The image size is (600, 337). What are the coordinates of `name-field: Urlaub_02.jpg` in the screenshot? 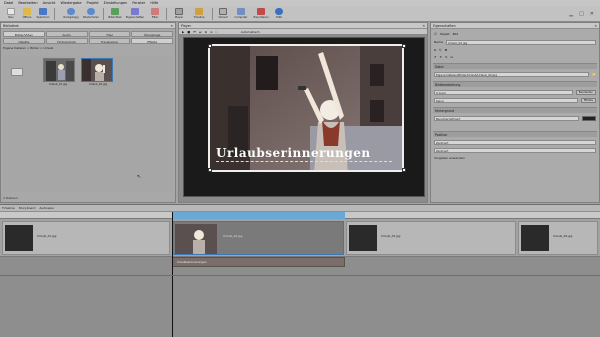 It's located at (520, 42).